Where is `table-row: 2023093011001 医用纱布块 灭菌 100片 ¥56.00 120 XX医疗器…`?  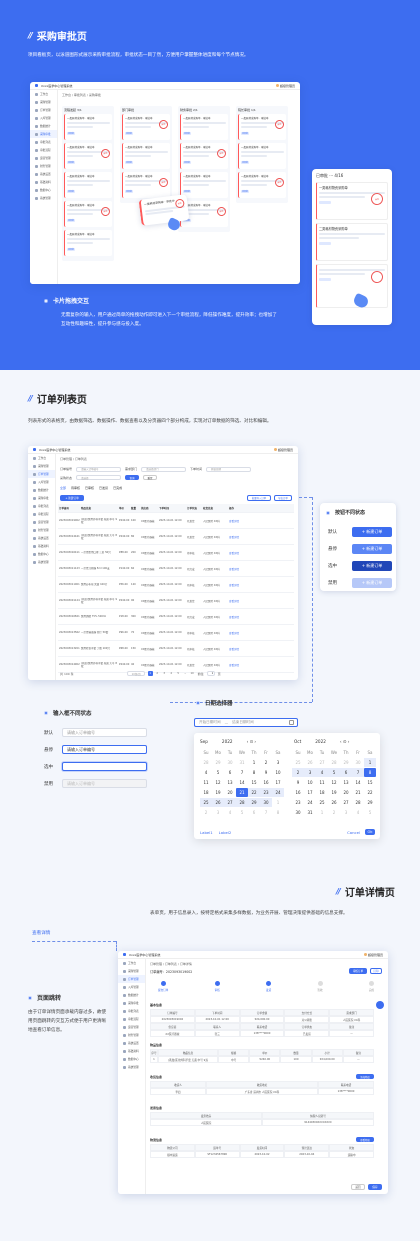 table-row: 2023093011001 医用纱布块 灭菌 100片 ¥56.00 120 XX医疗器… is located at coordinates (176, 585).